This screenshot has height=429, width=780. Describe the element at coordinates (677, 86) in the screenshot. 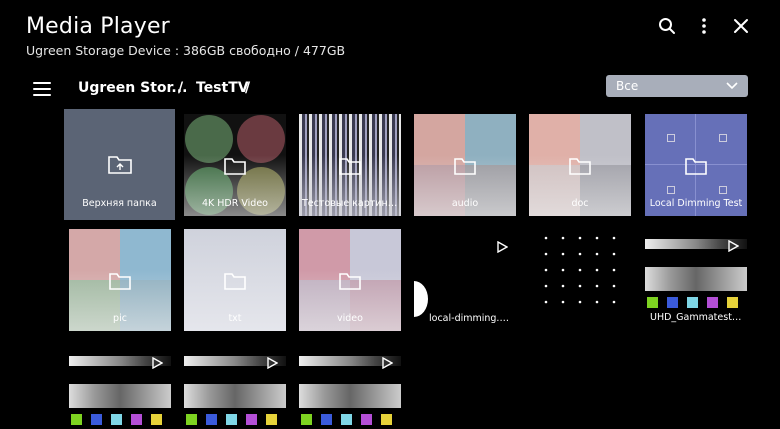

I see `filter-dropdown: Все` at that location.